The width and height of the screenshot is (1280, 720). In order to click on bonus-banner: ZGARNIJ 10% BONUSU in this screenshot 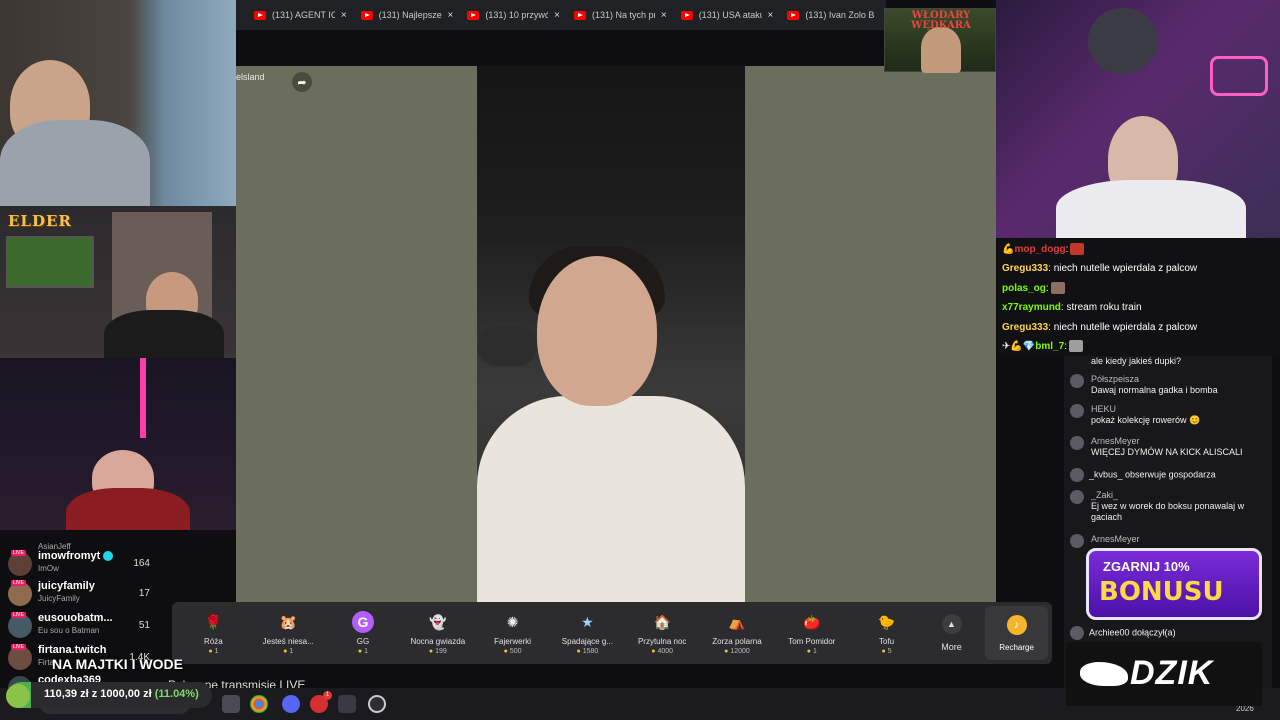, I will do `click(1174, 584)`.